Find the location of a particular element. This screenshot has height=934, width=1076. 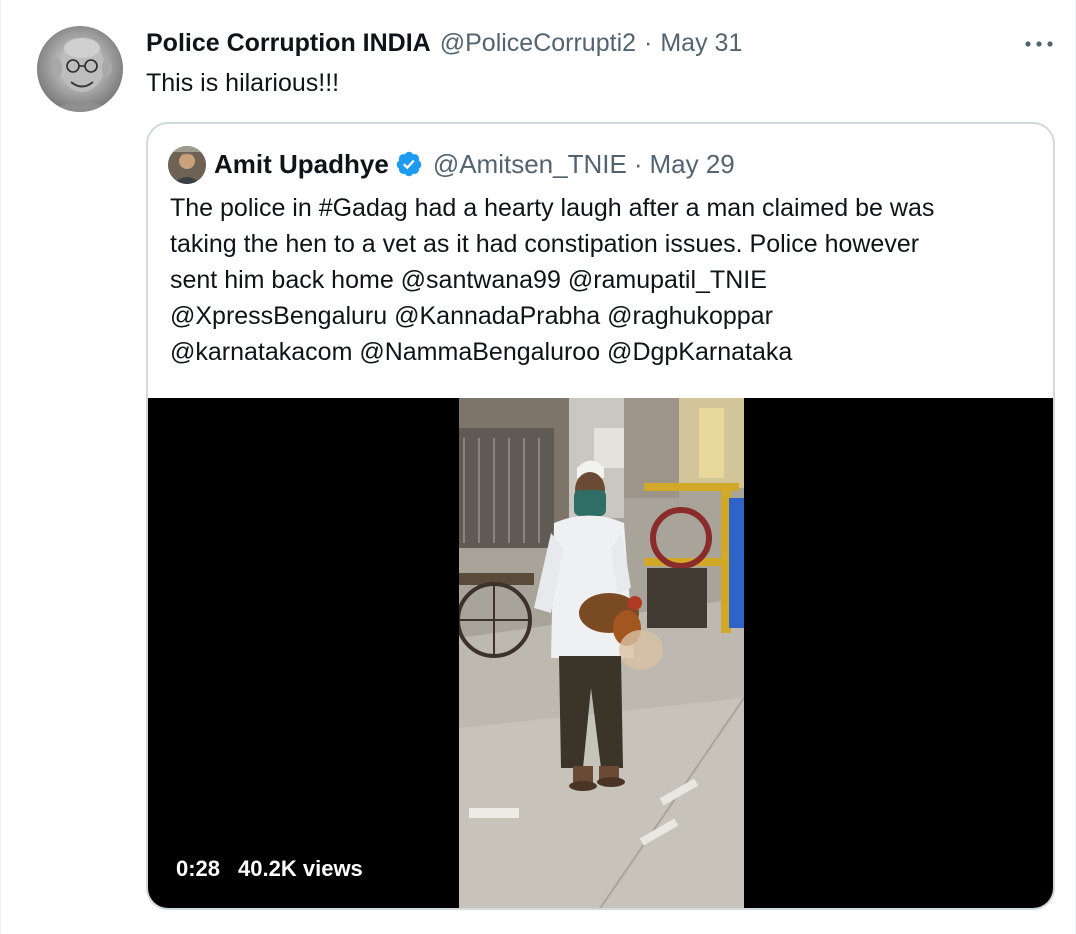

video-thumbnail is located at coordinates (601, 653).